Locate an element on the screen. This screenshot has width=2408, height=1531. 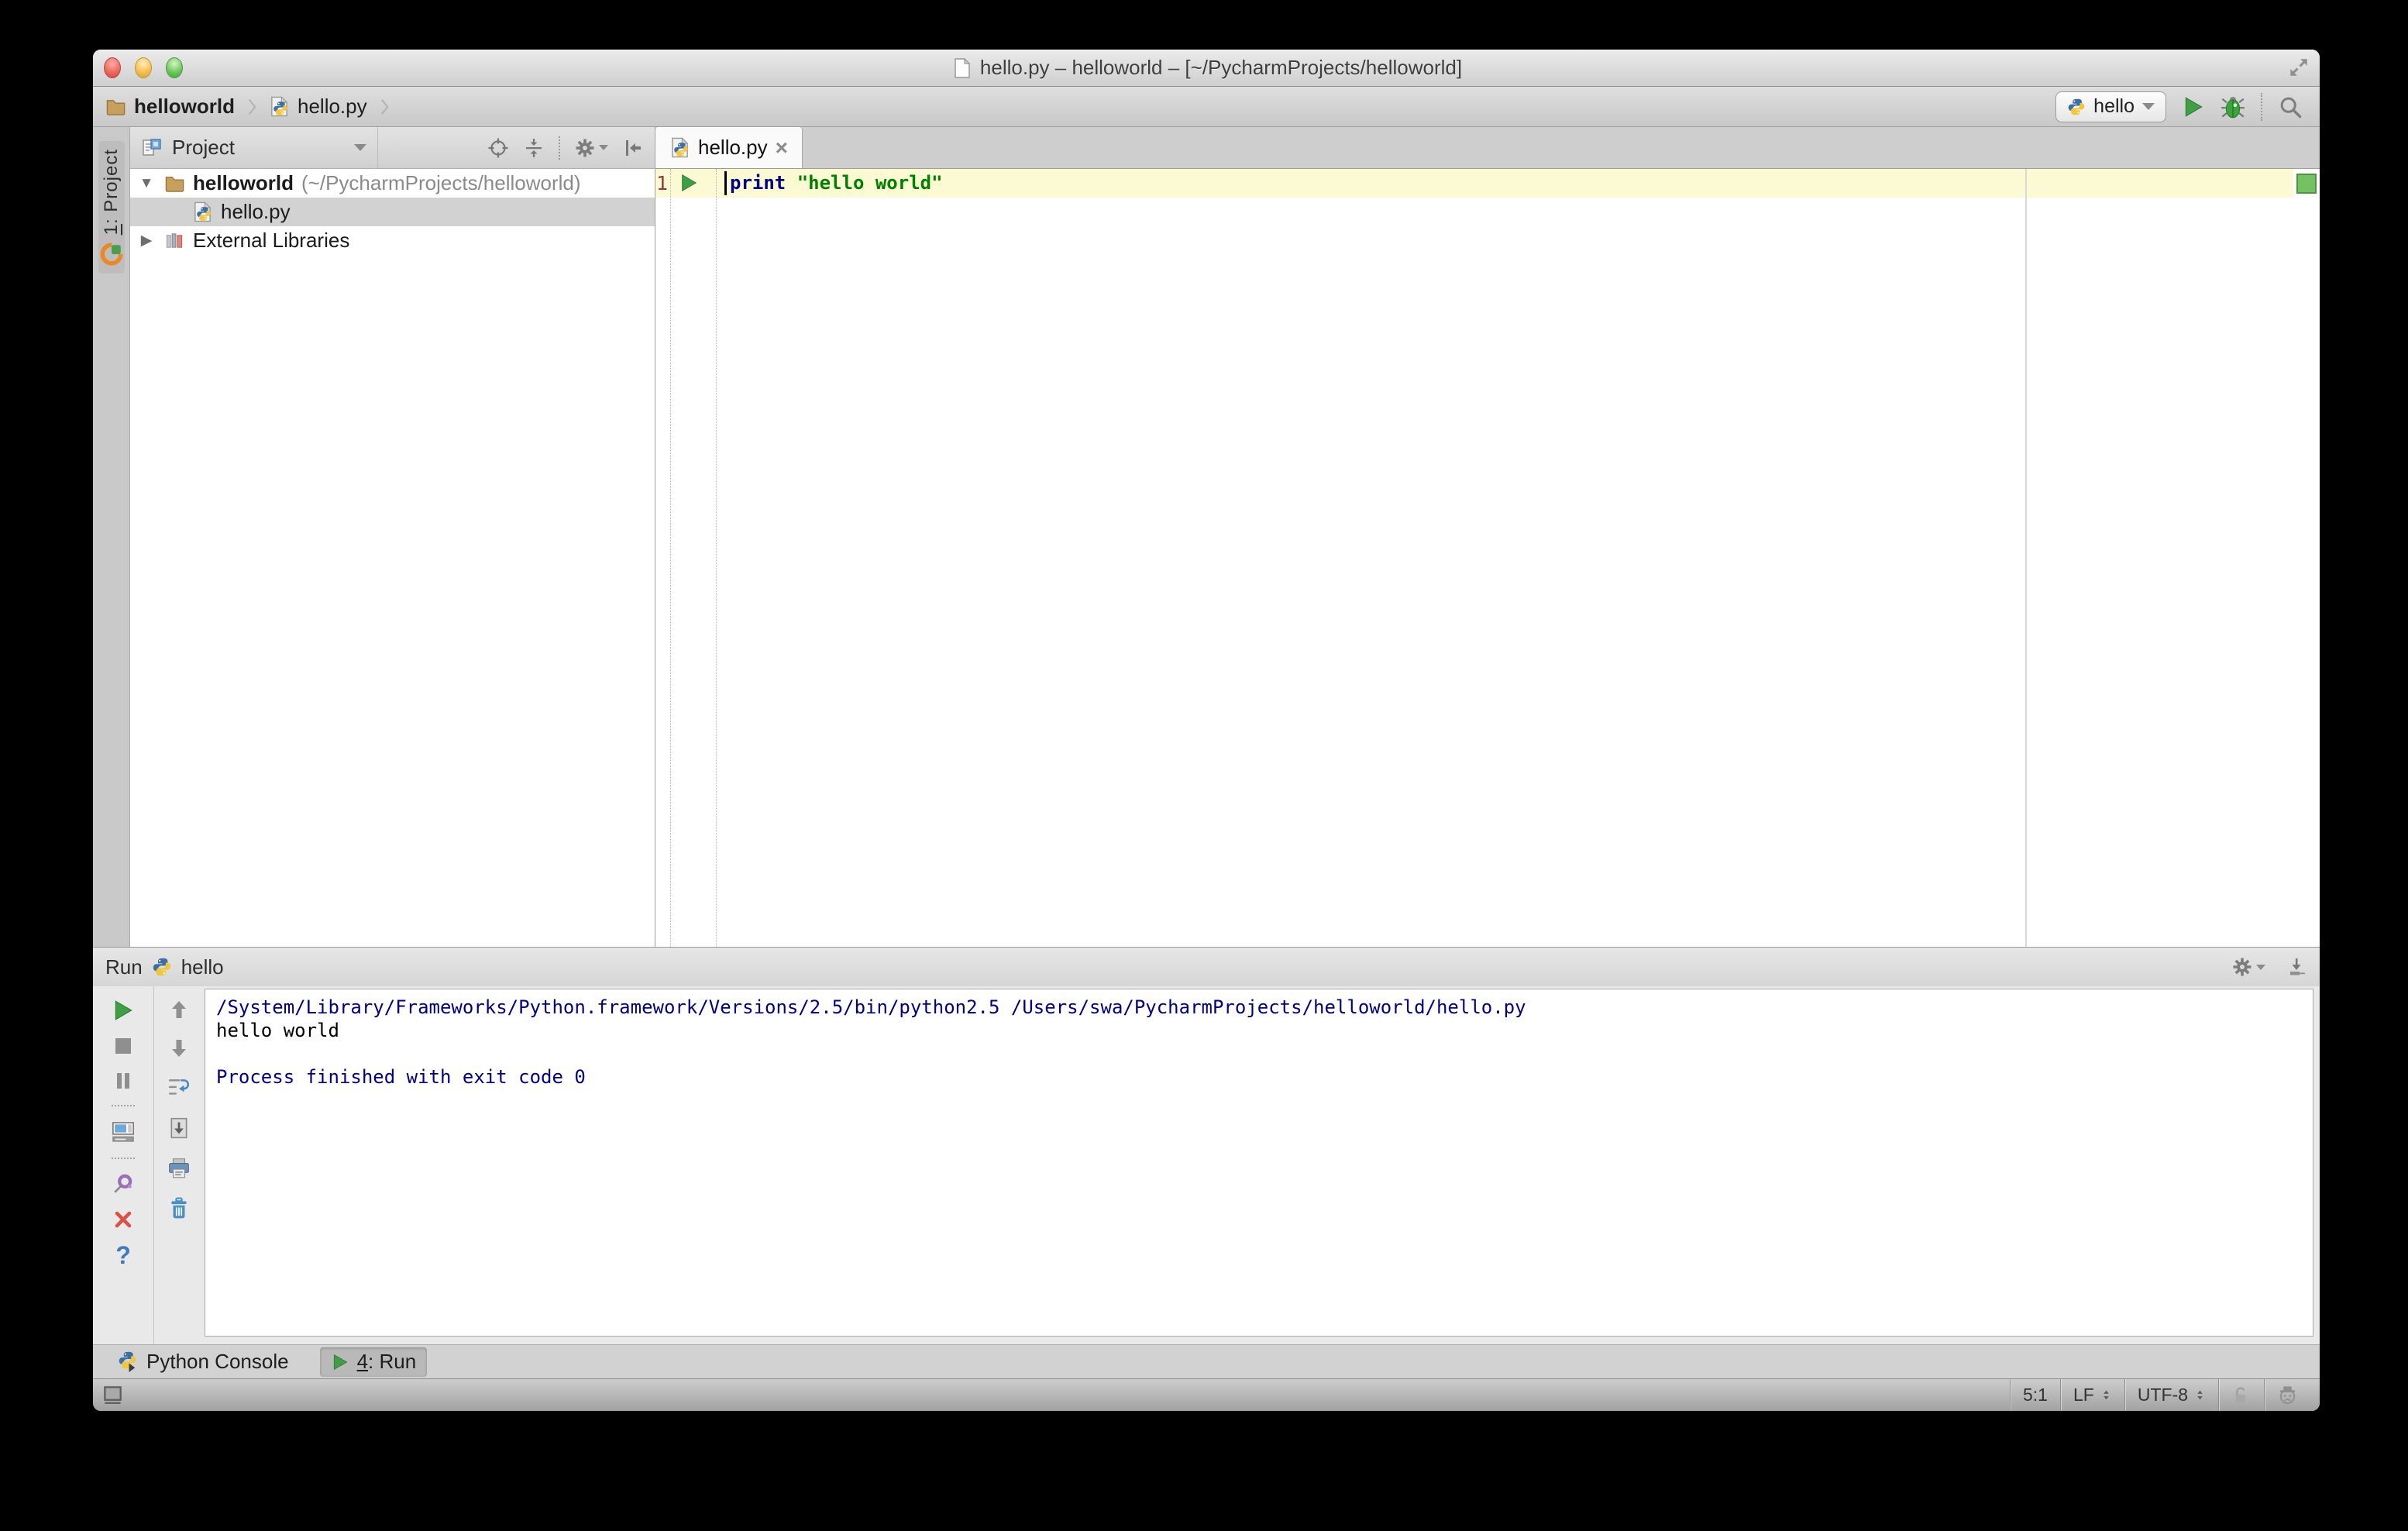
pycharm-logo-icon is located at coordinates (112, 254).